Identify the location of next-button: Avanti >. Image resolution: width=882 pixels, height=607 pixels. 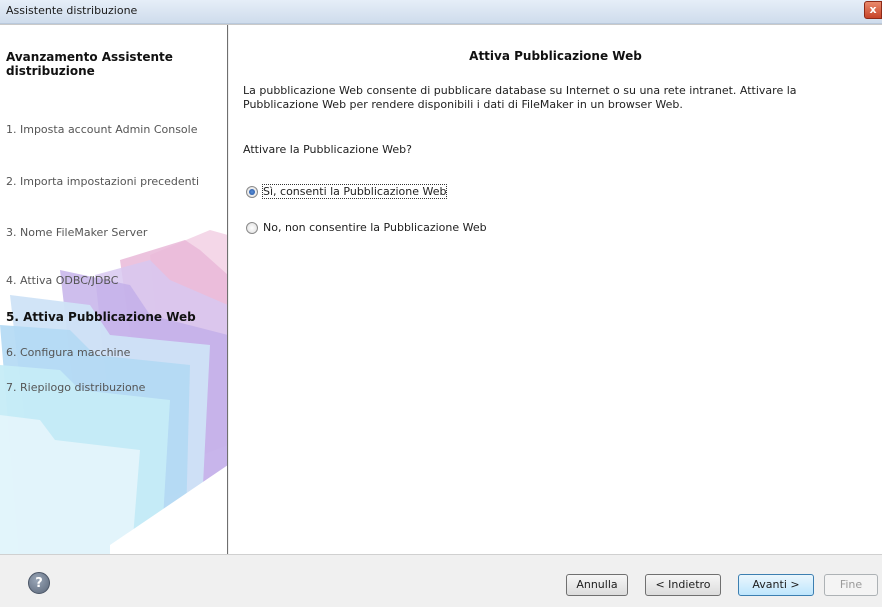
(776, 585).